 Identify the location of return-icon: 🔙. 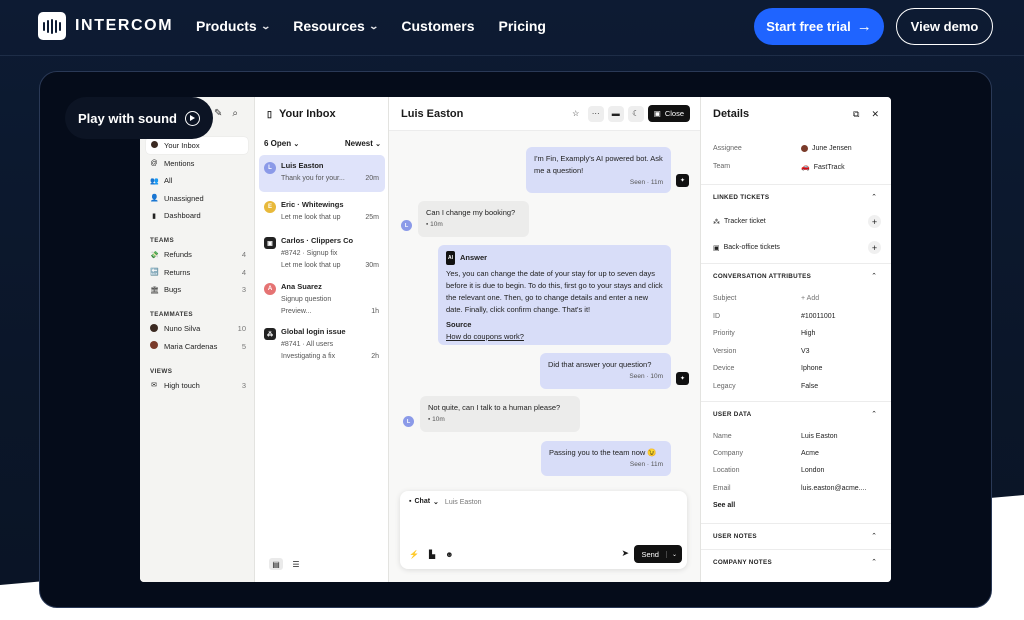
(154, 272).